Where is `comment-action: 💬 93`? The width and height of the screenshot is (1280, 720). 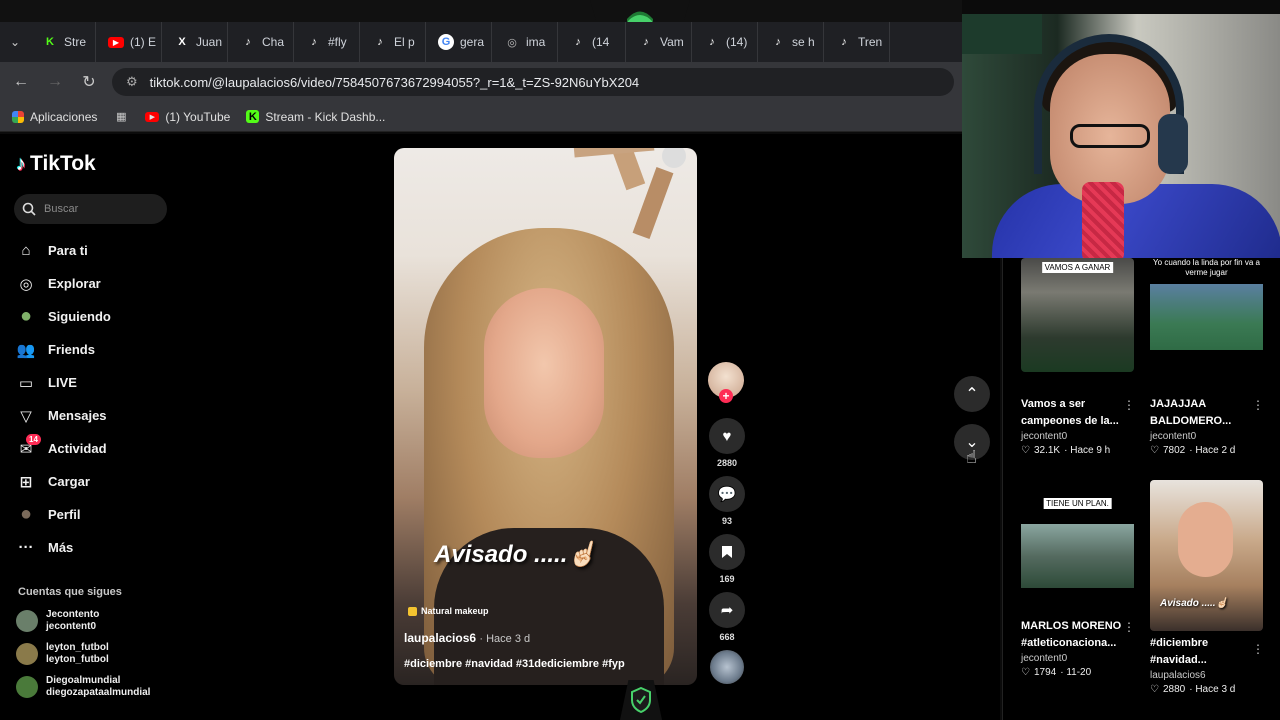
comment-action: 💬 93 is located at coordinates (727, 501).